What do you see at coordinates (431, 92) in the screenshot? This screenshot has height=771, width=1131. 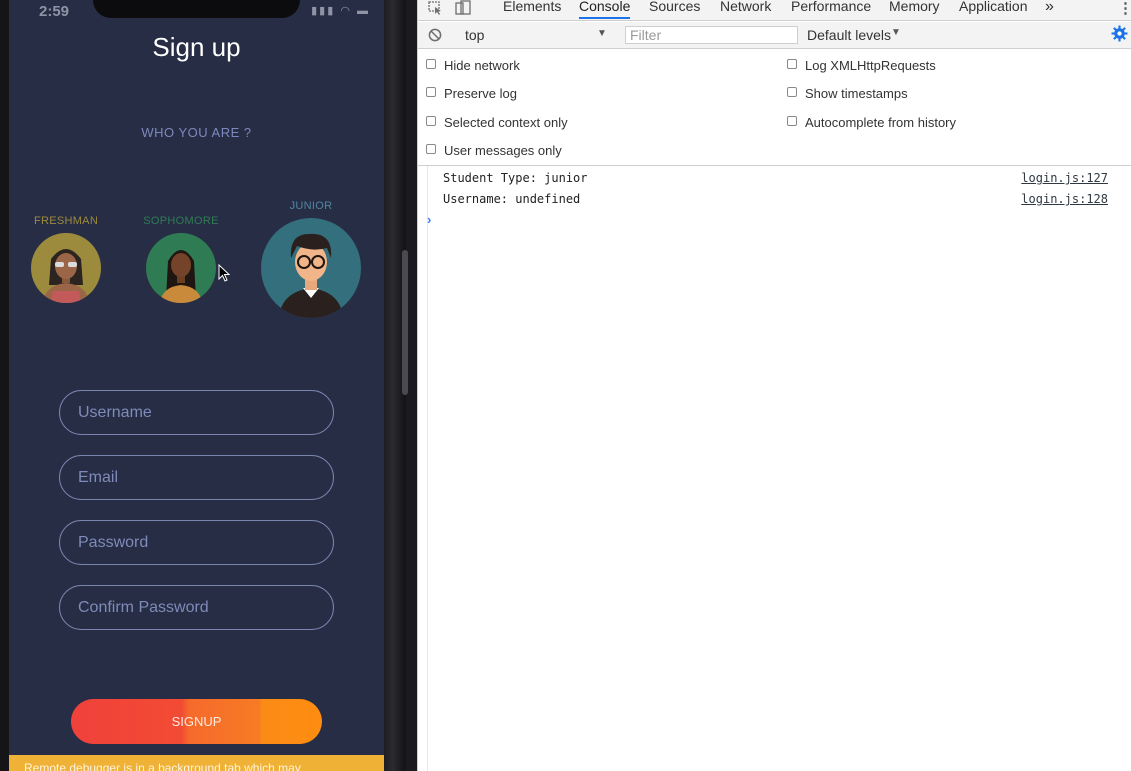 I see `preserve-log-checkbox` at bounding box center [431, 92].